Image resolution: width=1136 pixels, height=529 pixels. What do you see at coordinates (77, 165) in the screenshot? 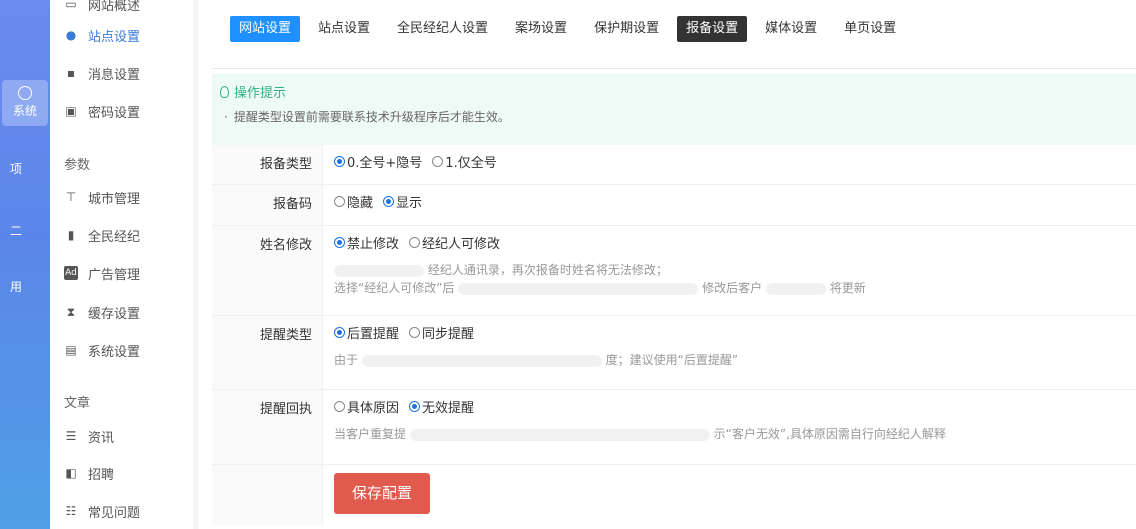
I see `sidebar-group-params: 参数` at bounding box center [77, 165].